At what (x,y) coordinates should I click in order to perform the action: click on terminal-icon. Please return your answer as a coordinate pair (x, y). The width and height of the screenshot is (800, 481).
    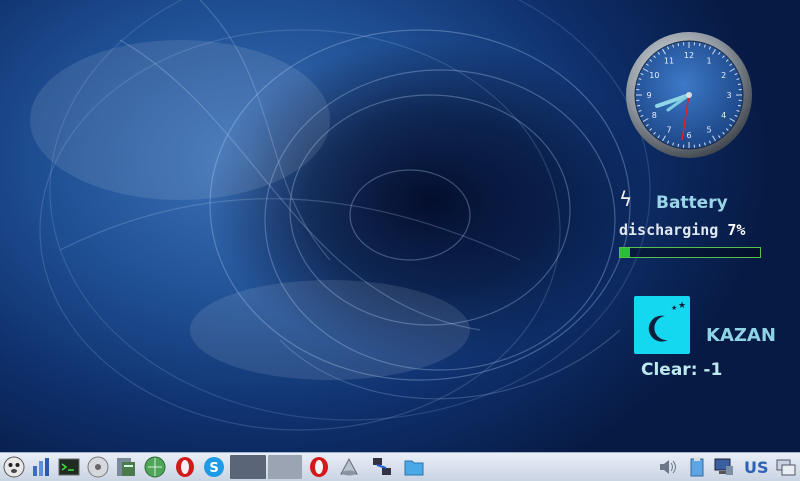
    Looking at the image, I should click on (69, 467).